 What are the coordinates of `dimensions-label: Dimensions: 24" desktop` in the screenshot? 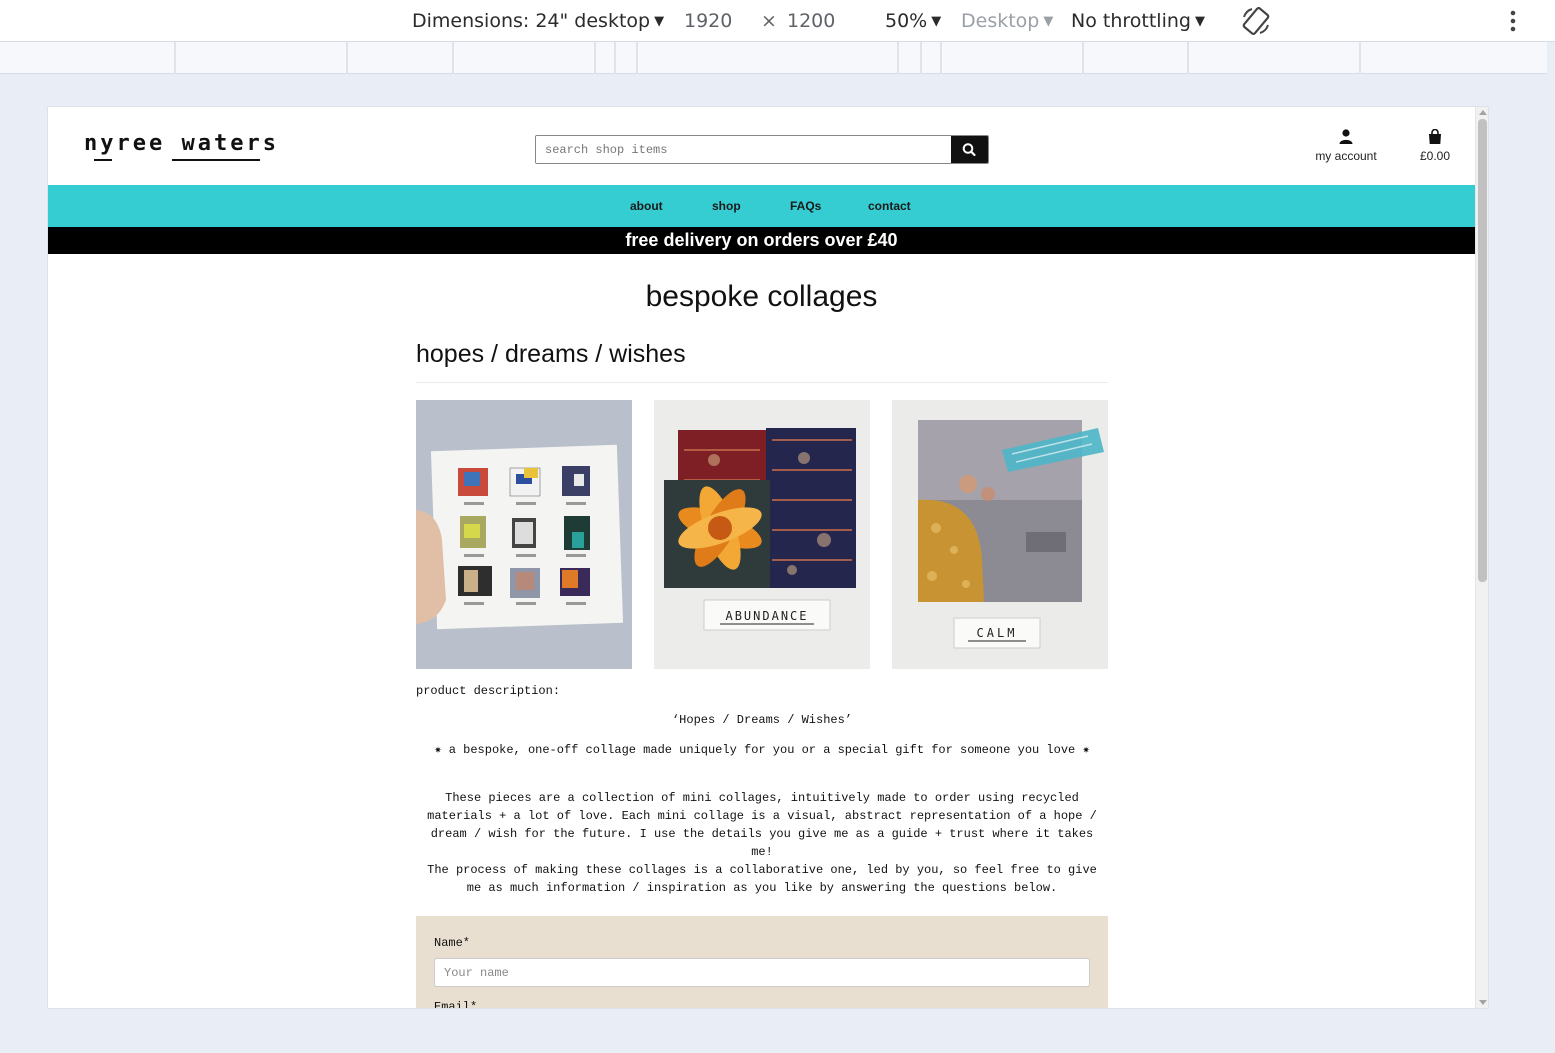 It's located at (531, 21).